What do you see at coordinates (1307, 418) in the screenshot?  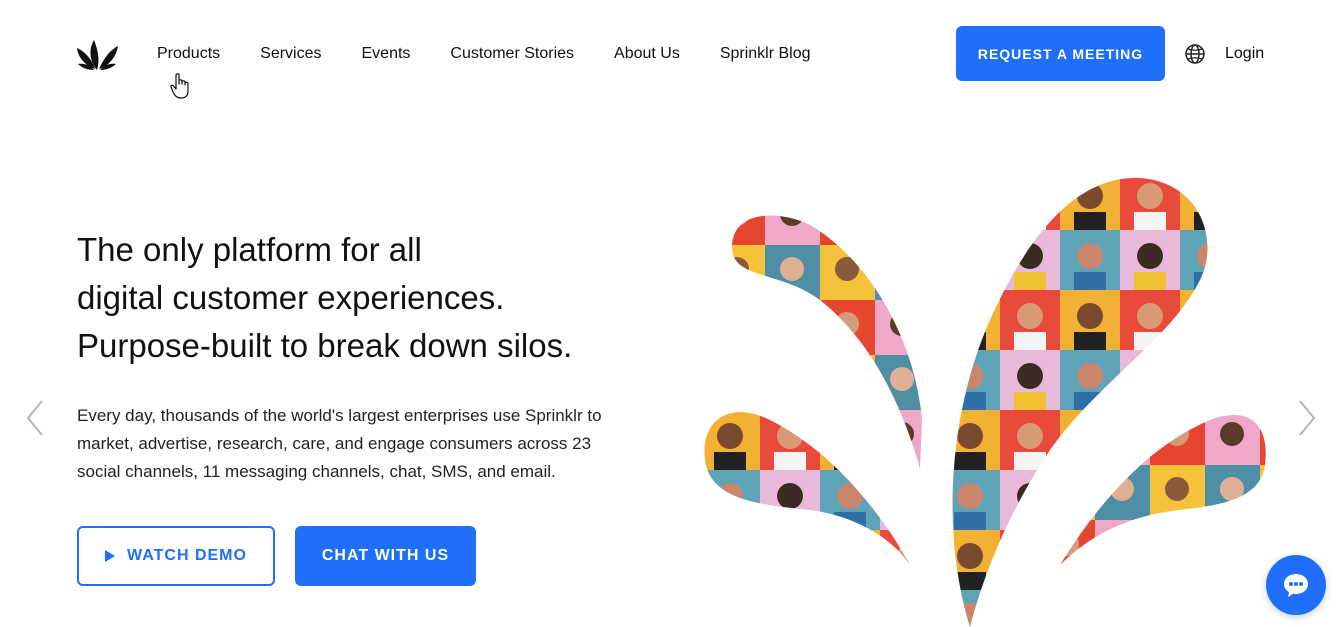 I see `chevron-right-icon` at bounding box center [1307, 418].